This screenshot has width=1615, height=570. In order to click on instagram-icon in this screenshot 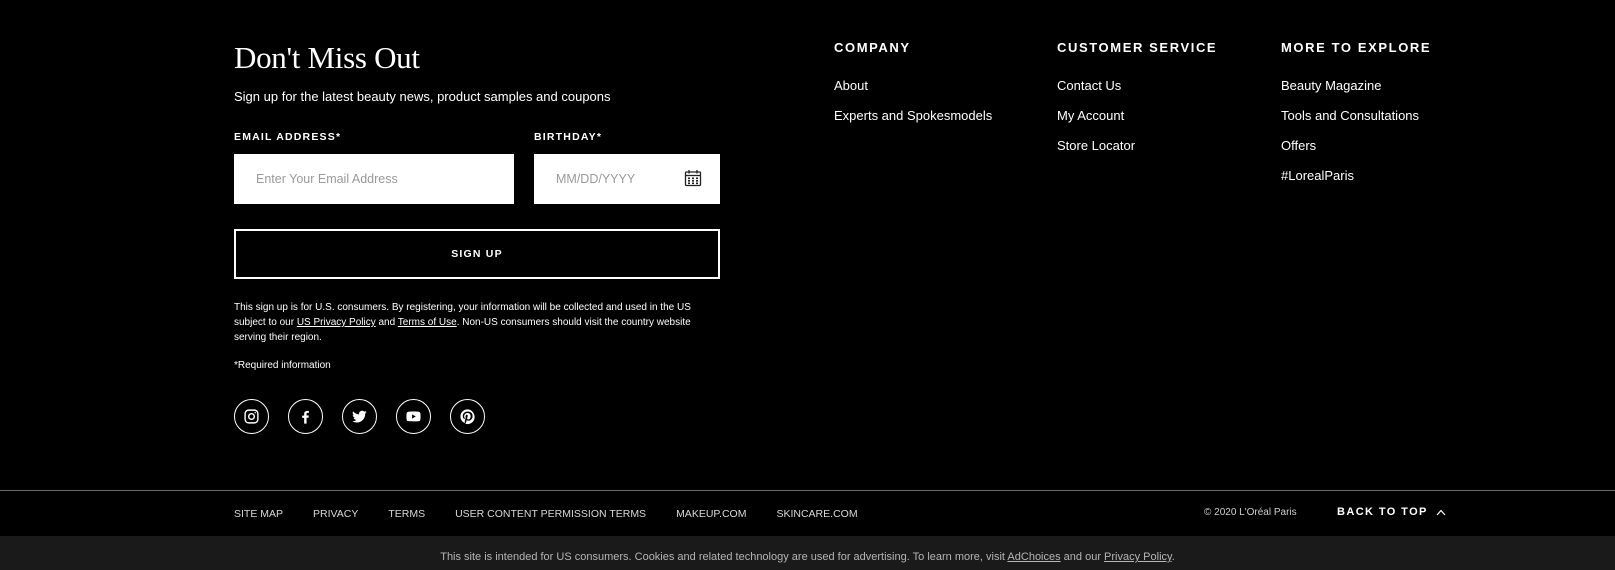, I will do `click(251, 416)`.